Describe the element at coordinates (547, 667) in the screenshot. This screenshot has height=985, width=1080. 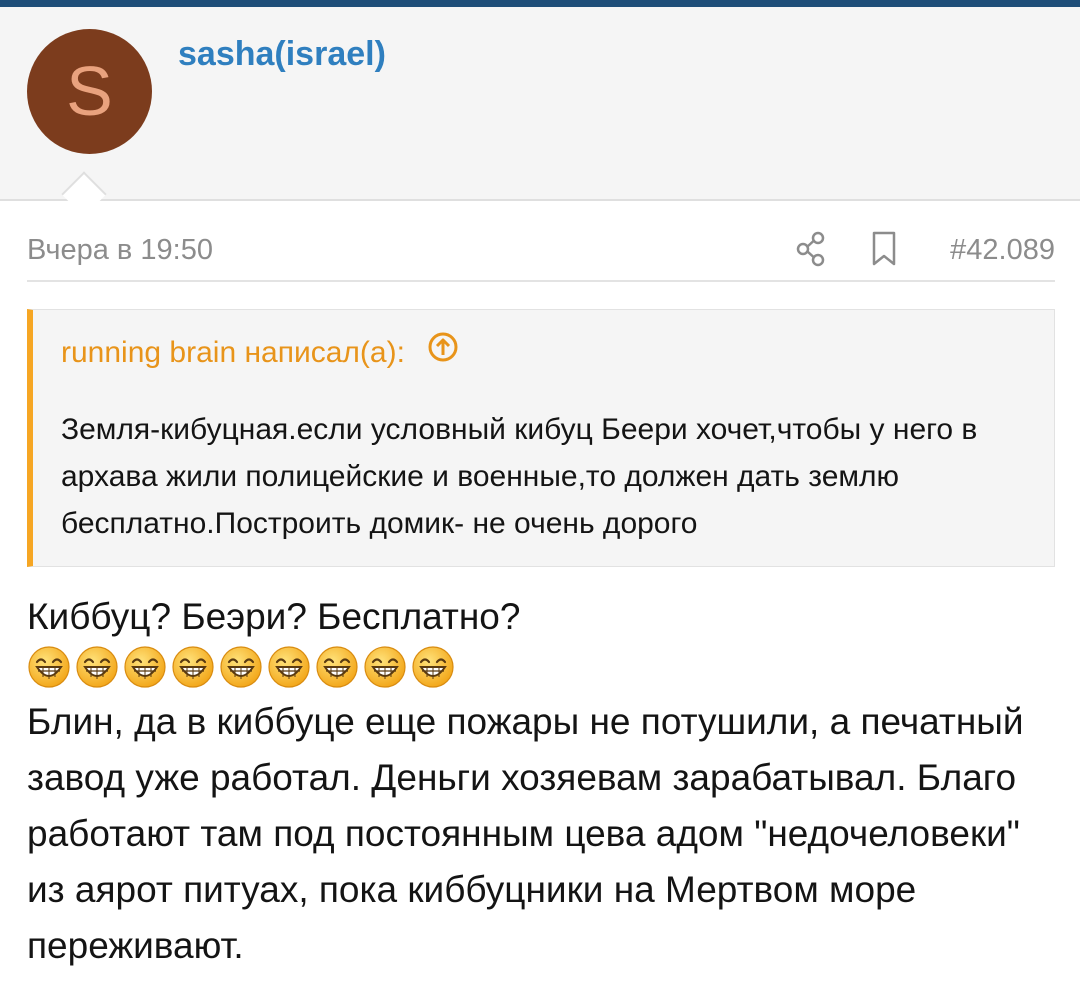
I see `emoji-row` at that location.